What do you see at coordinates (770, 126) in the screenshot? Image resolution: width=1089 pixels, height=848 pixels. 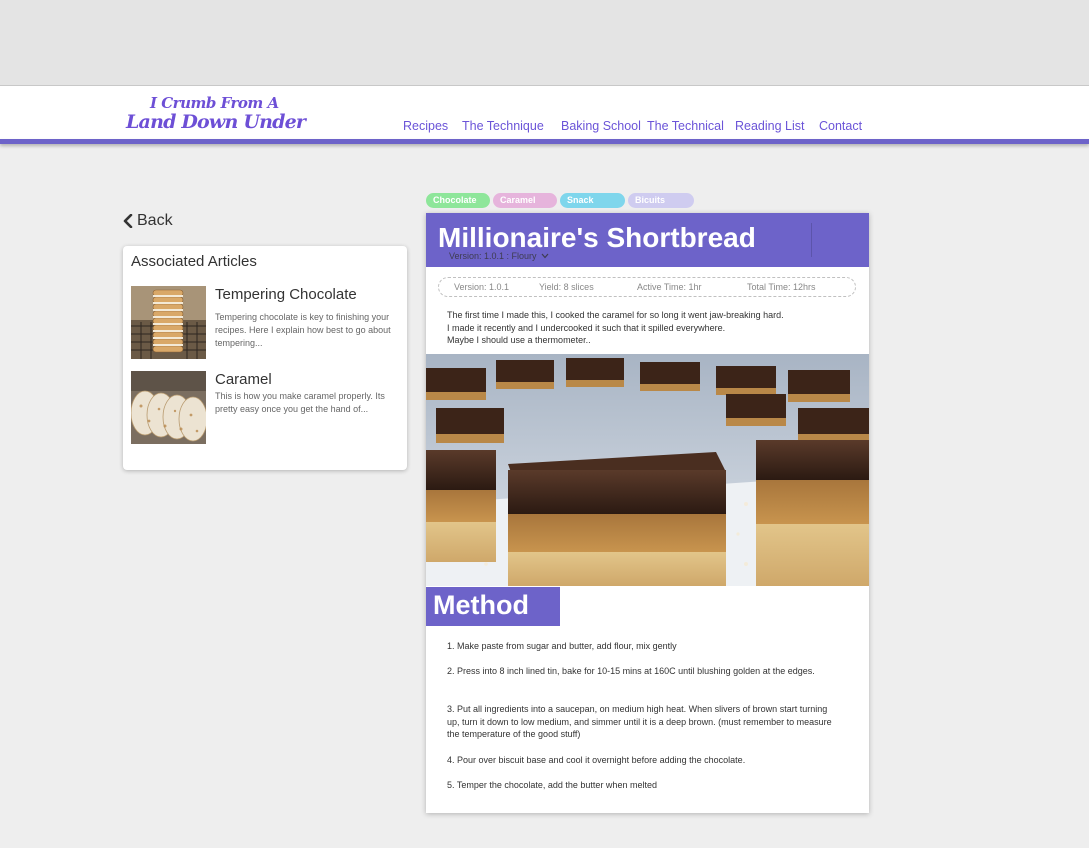 I see `nav-reading-list: Reading List` at bounding box center [770, 126].